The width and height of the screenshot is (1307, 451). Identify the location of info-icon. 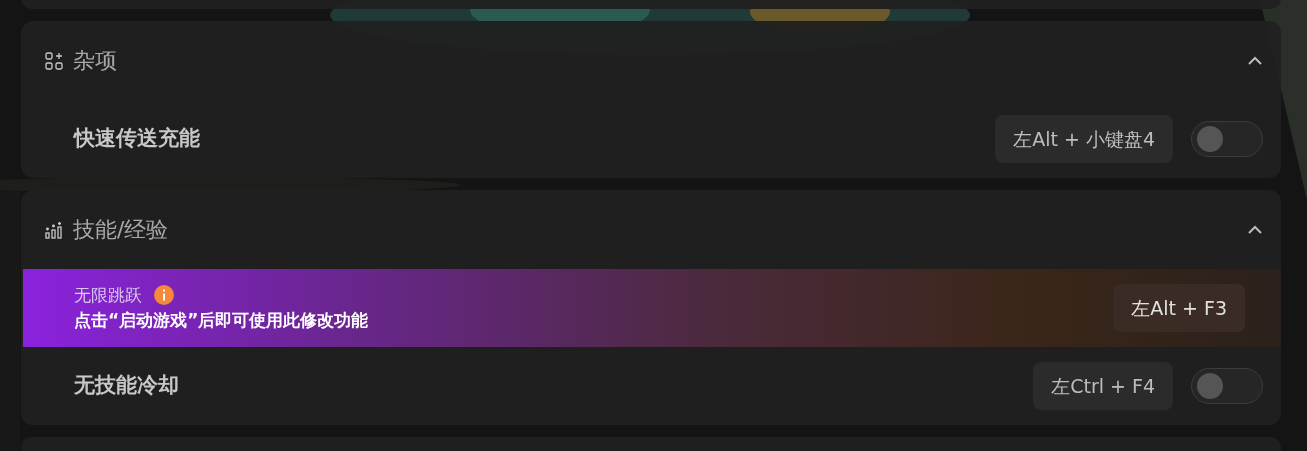
(164, 295).